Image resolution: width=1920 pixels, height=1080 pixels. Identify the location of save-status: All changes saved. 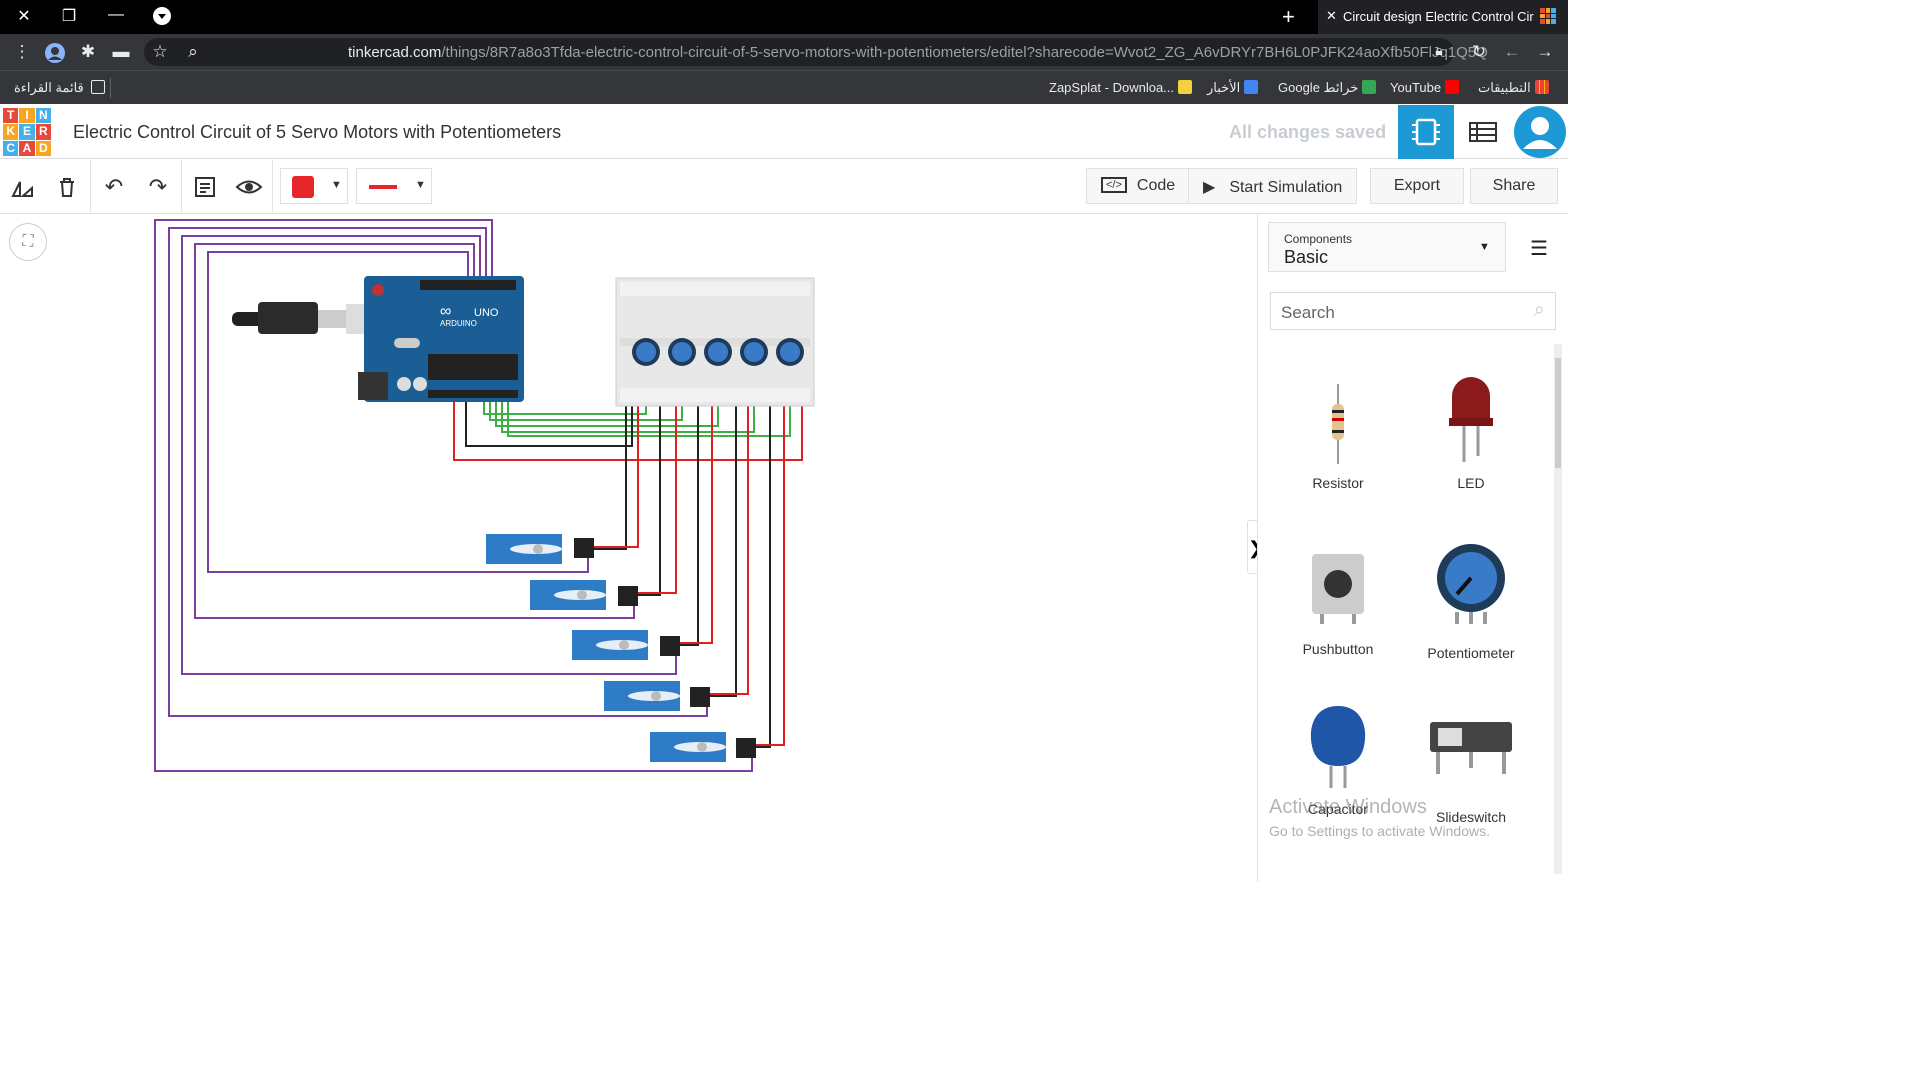
(1308, 132).